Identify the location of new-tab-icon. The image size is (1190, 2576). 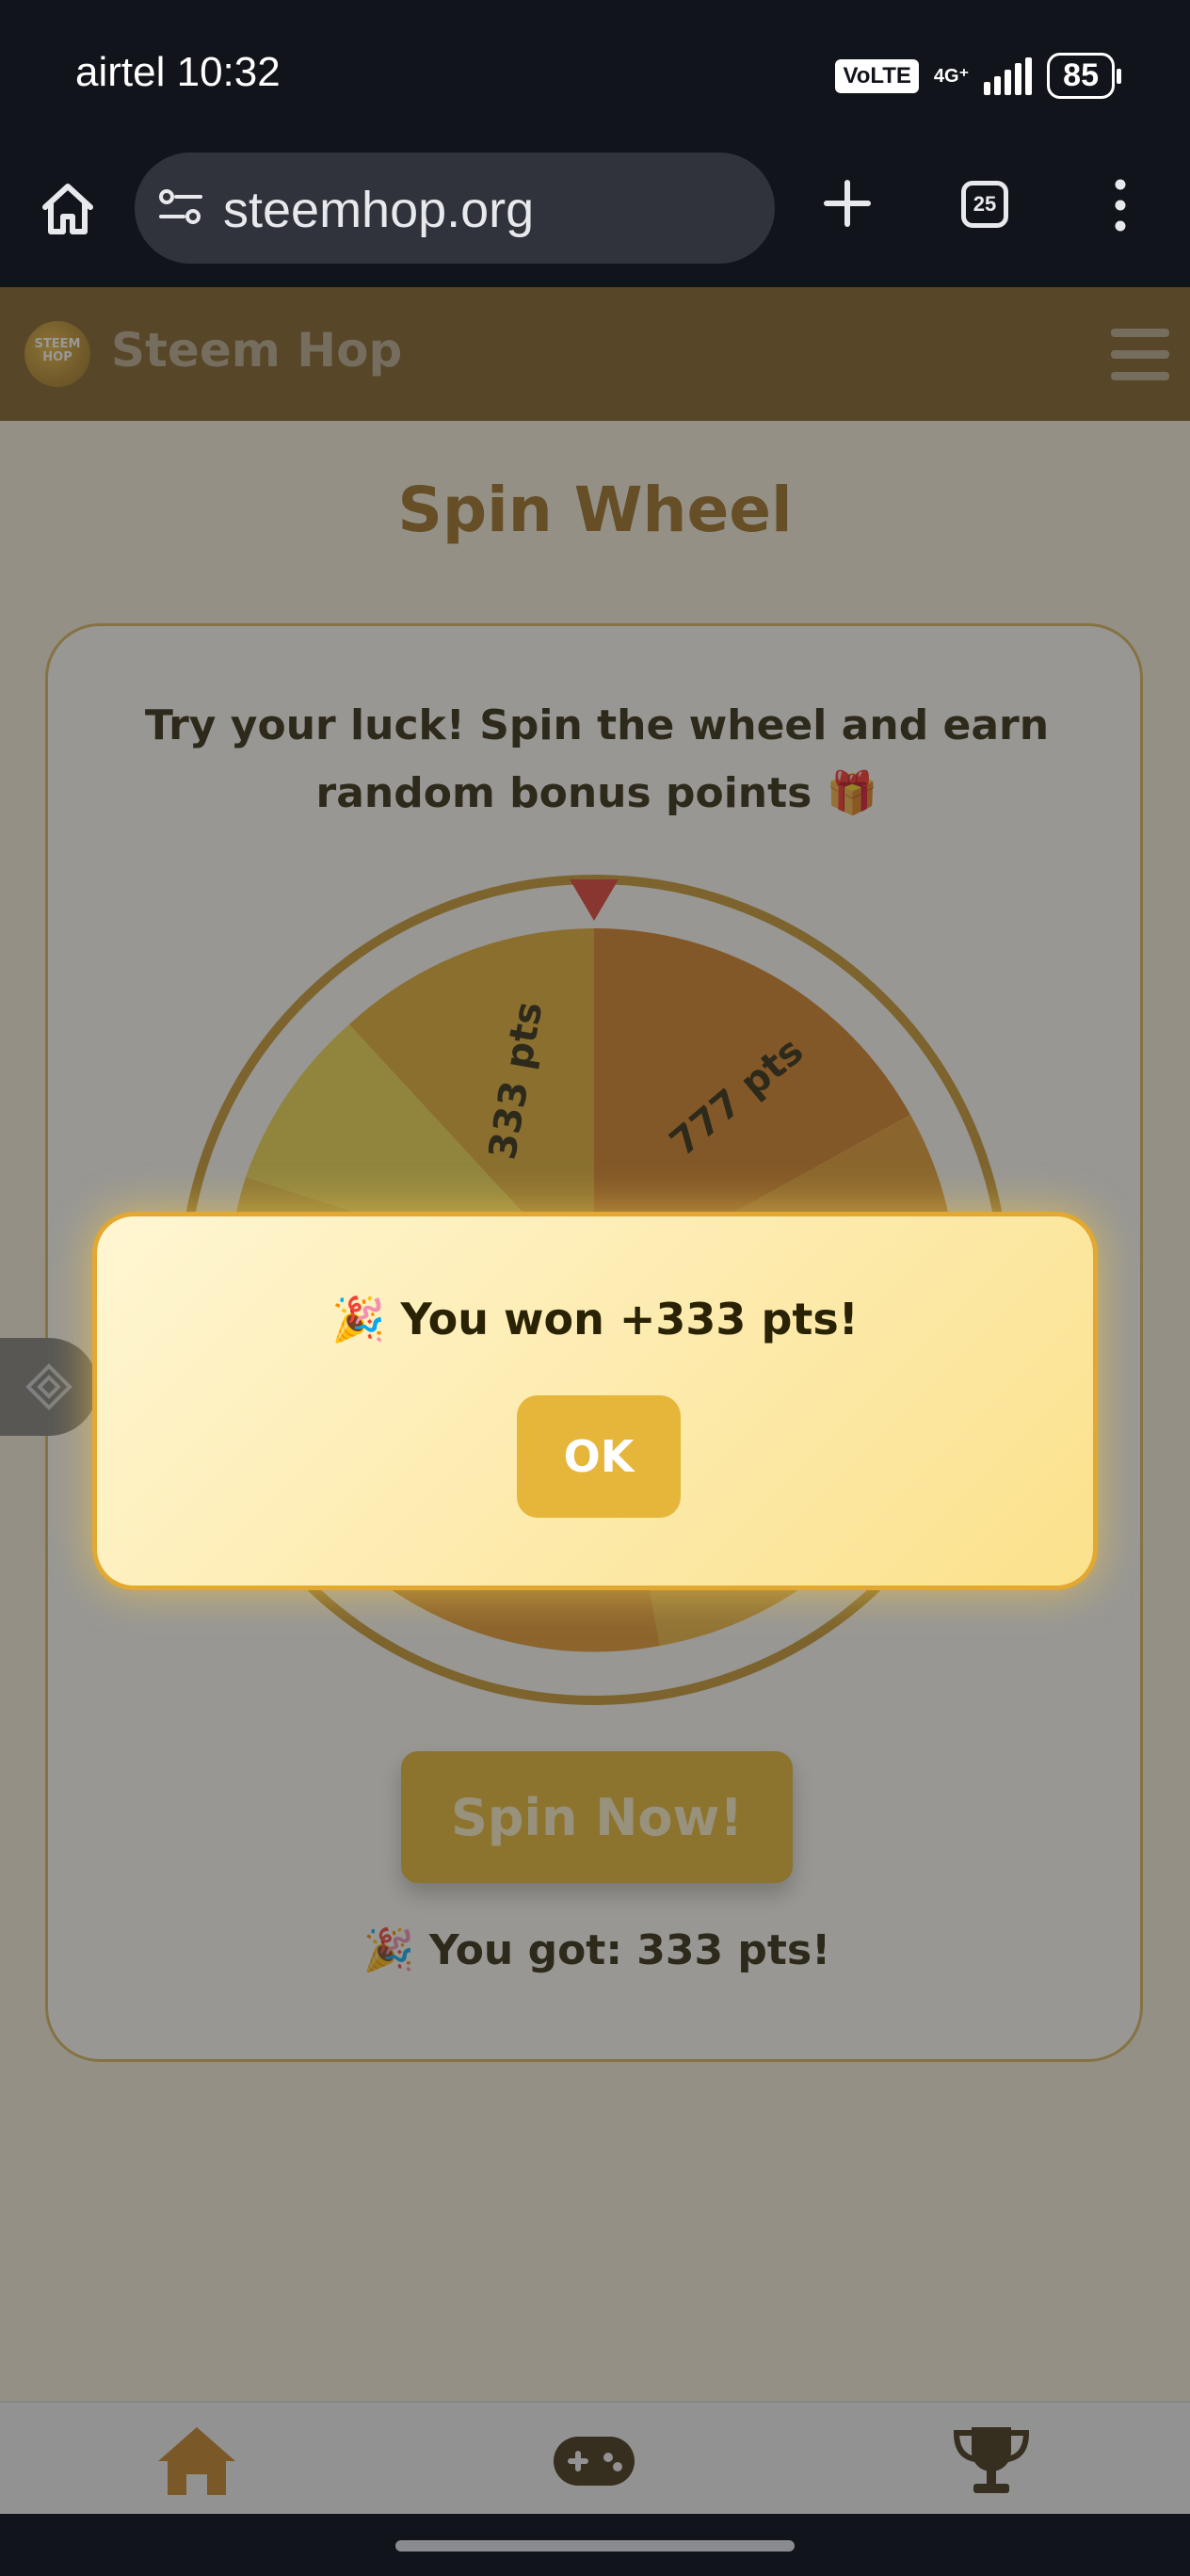
(847, 203).